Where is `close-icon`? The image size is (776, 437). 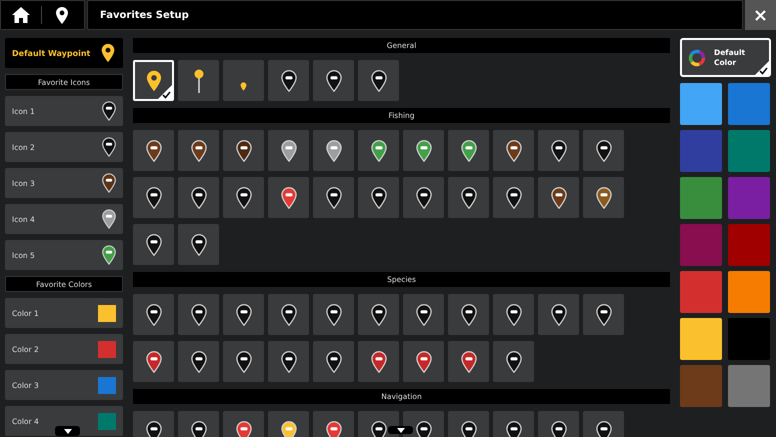
close-icon is located at coordinates (760, 15).